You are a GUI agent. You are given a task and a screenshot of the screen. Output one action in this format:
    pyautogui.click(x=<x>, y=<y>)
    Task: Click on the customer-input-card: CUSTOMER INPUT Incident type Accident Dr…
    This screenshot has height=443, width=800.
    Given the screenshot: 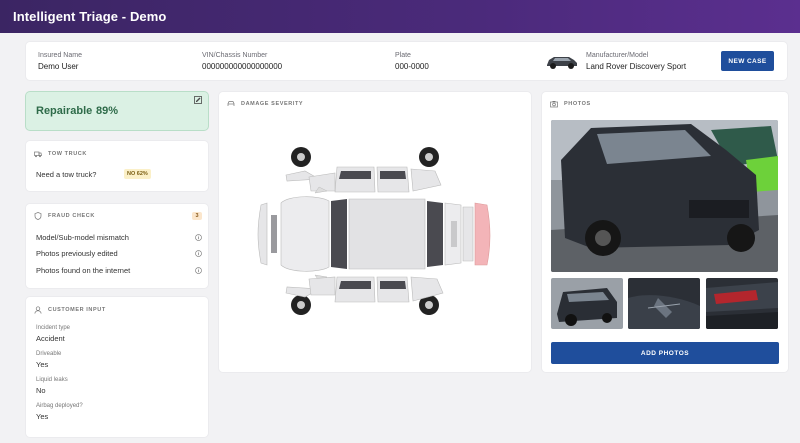 What is the action you would take?
    pyautogui.click(x=117, y=367)
    